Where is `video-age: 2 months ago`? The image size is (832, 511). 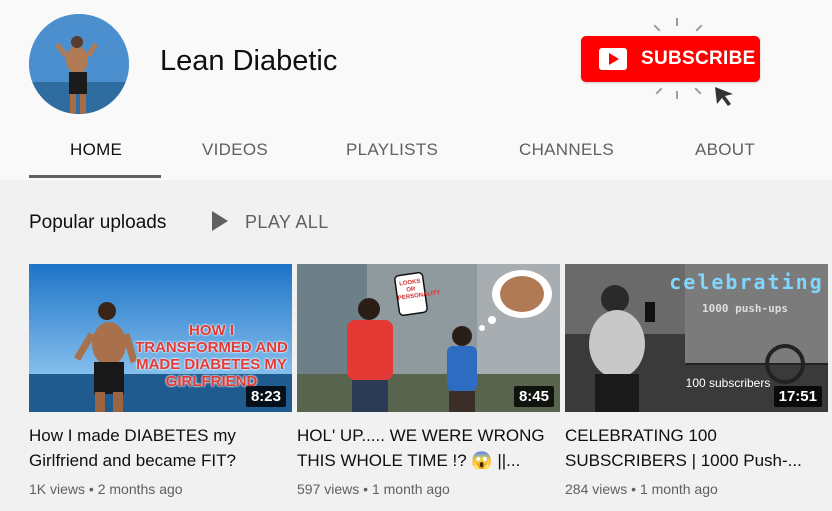 video-age: 2 months ago is located at coordinates (140, 489).